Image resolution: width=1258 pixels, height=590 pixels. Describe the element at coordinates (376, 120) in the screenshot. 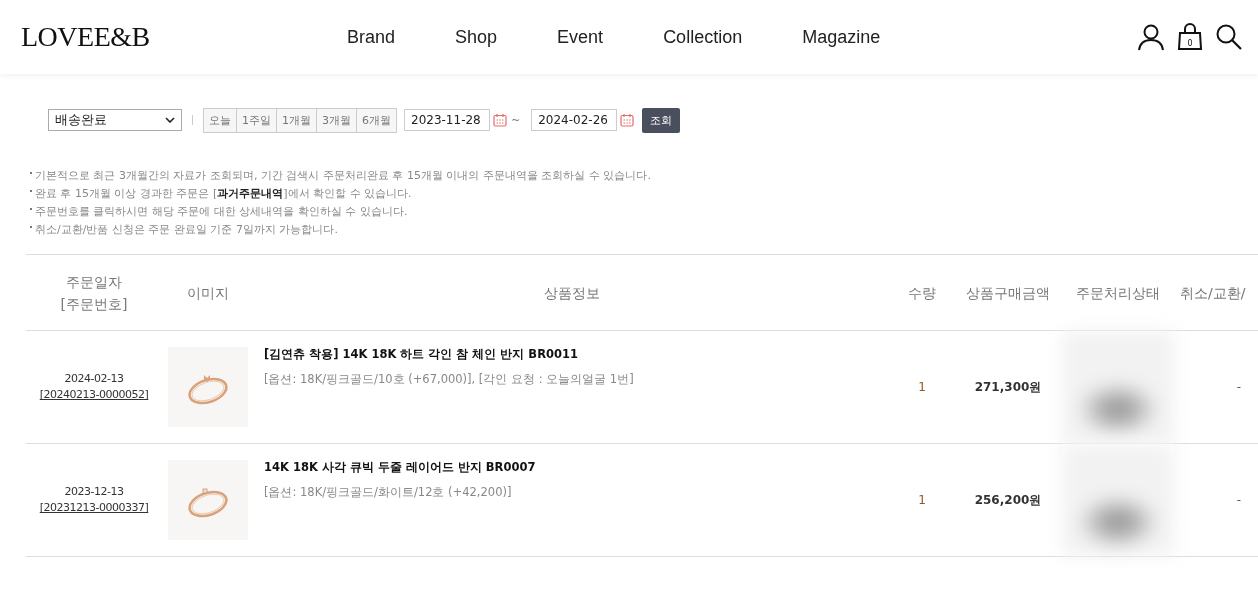

I see `period-button: 6개월` at that location.